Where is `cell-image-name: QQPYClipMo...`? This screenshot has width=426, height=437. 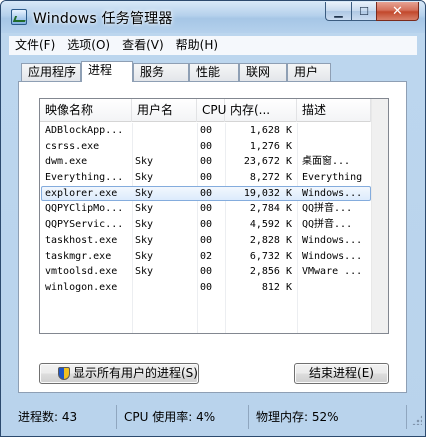
cell-image-name: QQPYClipMo... is located at coordinates (84, 209).